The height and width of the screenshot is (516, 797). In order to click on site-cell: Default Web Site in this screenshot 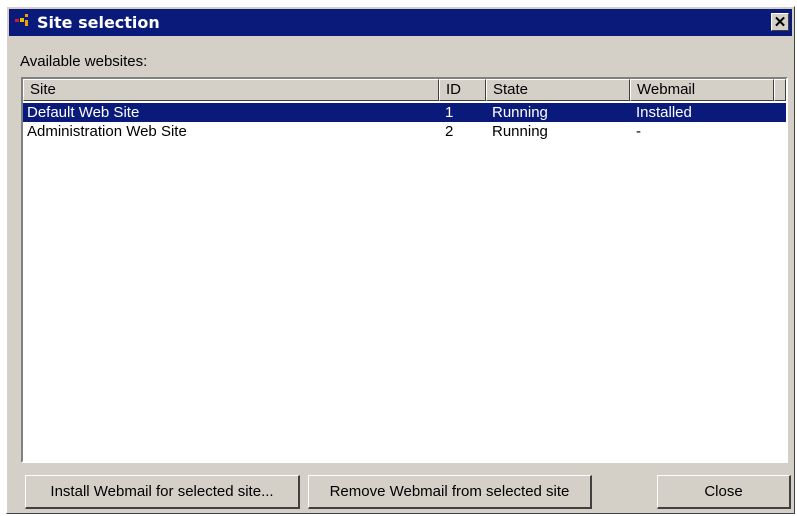, I will do `click(83, 112)`.